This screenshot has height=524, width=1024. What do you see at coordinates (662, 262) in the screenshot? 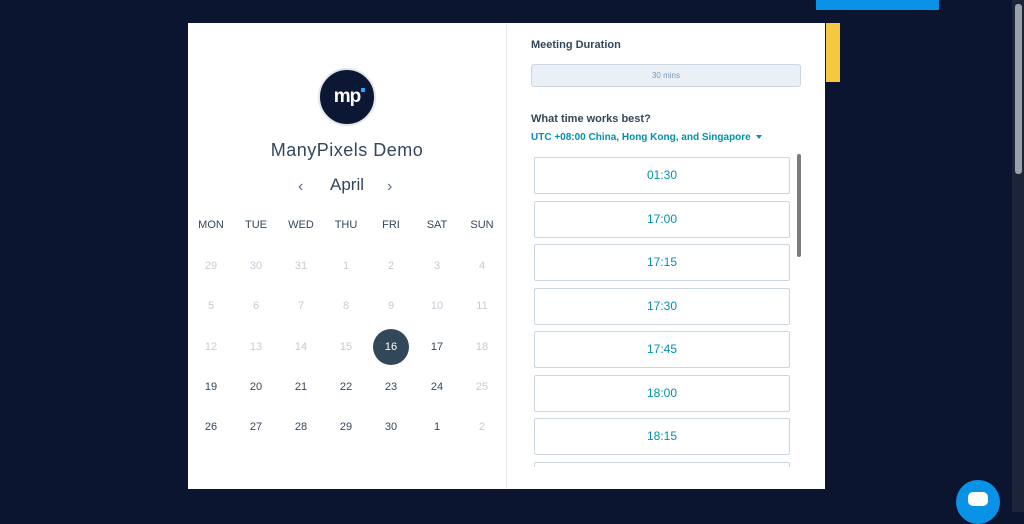
I see `time-slot-button: 17:15` at bounding box center [662, 262].